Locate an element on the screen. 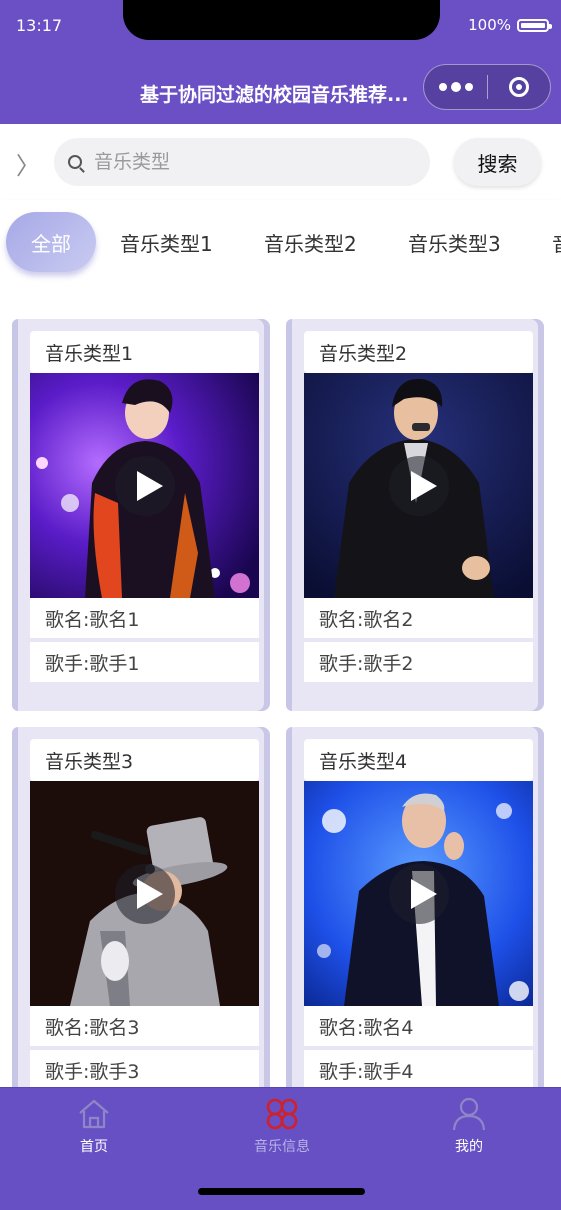 This screenshot has width=561, height=1210. mini-program-capsule is located at coordinates (487, 87).